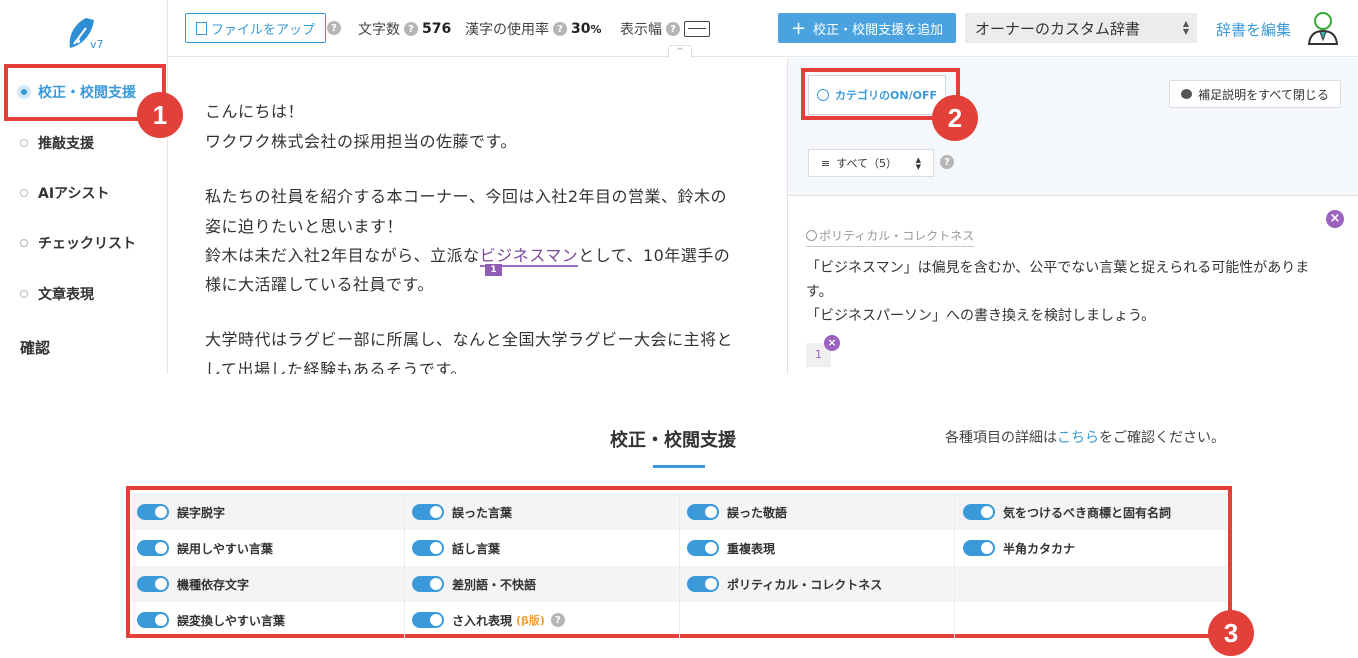 Image resolution: width=1358 pixels, height=658 pixels. What do you see at coordinates (1078, 438) in the screenshot?
I see `details-link: こちら` at bounding box center [1078, 438].